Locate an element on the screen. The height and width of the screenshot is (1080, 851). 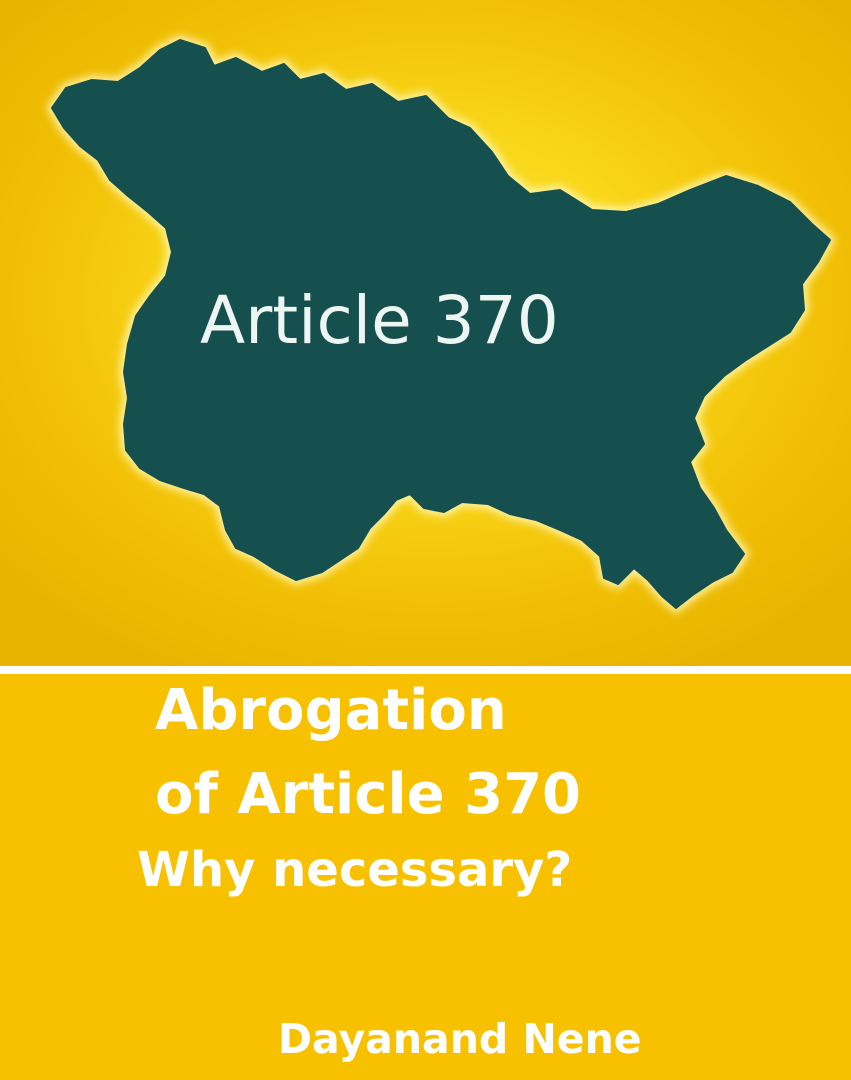
title-line-1: Abrogation is located at coordinates (331, 710).